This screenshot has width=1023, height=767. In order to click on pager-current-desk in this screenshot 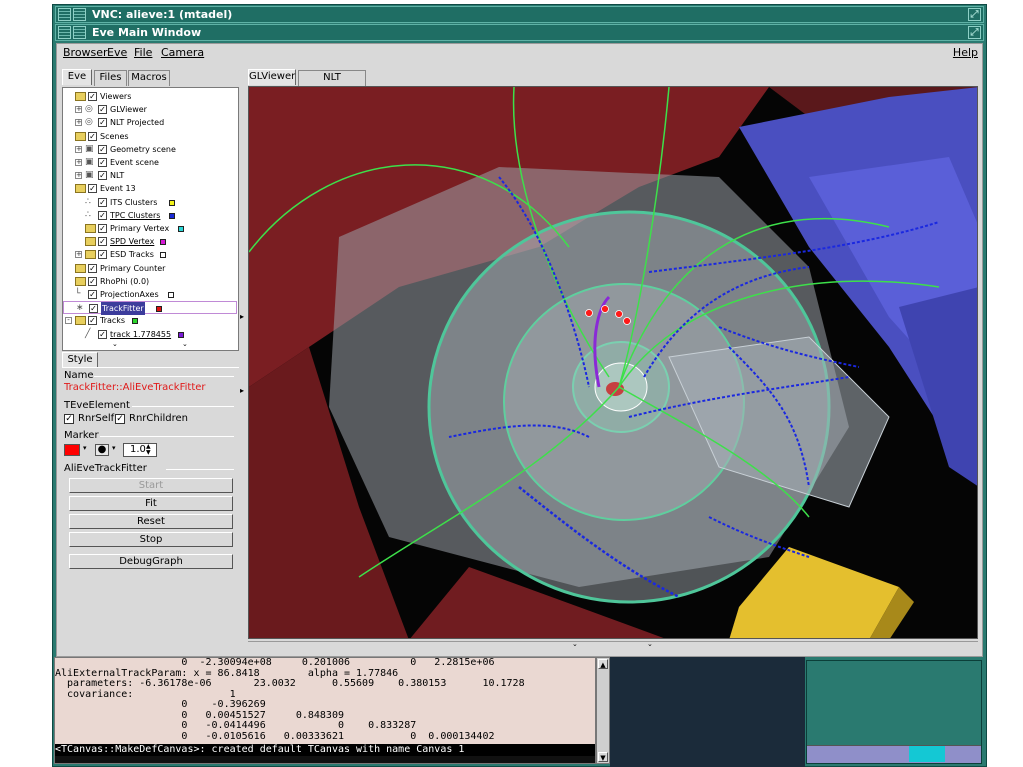, I will do `click(927, 754)`.